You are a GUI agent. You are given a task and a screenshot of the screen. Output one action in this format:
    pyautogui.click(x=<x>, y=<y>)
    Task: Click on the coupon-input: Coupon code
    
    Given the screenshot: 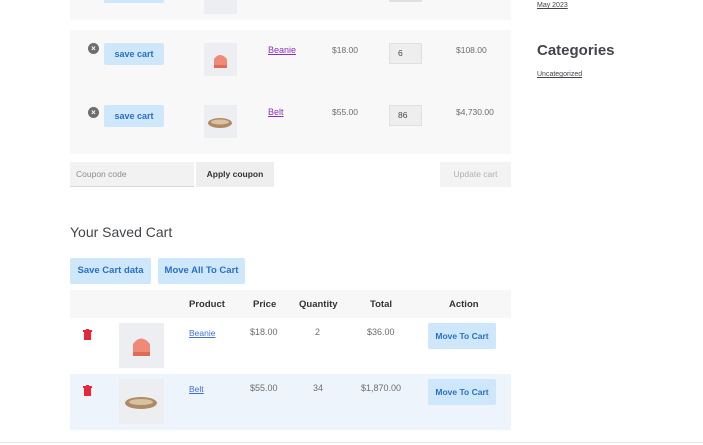 What is the action you would take?
    pyautogui.click(x=132, y=174)
    